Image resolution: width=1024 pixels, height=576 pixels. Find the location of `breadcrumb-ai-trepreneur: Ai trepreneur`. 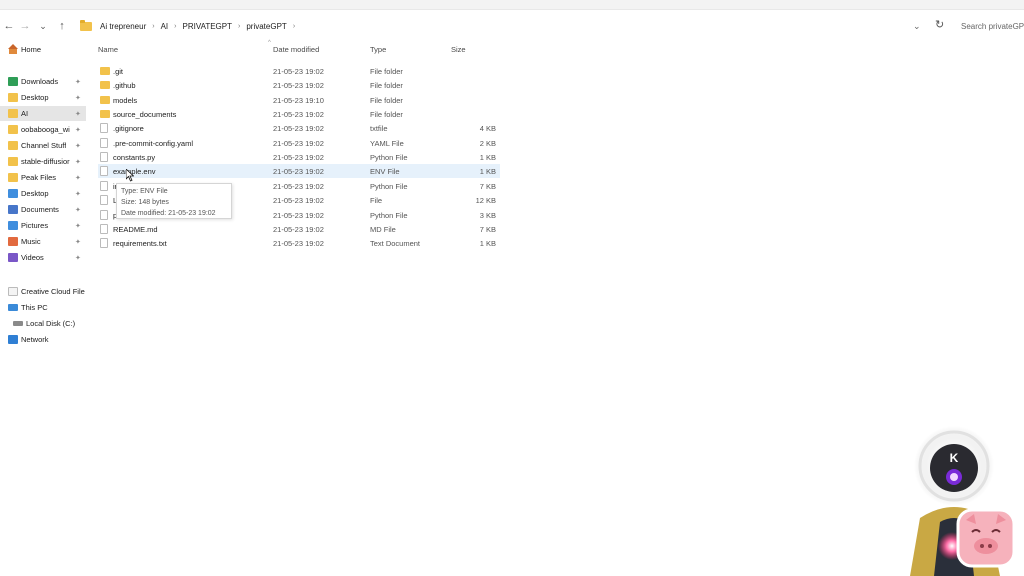

breadcrumb-ai-trepreneur: Ai trepreneur is located at coordinates (123, 26).